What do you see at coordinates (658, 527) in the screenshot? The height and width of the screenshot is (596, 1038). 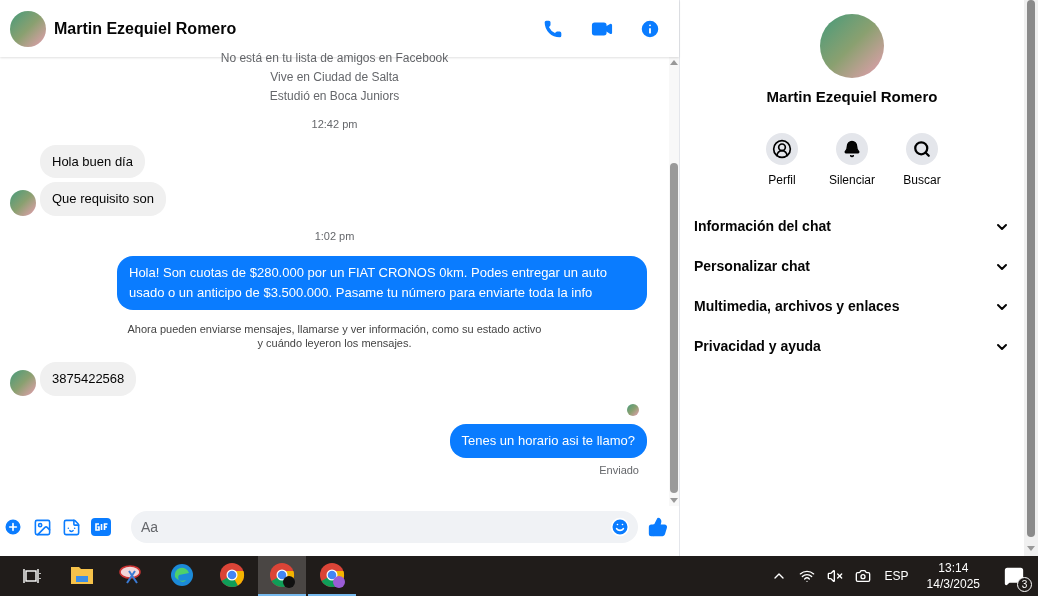 I see `thumbs-up-icon` at bounding box center [658, 527].